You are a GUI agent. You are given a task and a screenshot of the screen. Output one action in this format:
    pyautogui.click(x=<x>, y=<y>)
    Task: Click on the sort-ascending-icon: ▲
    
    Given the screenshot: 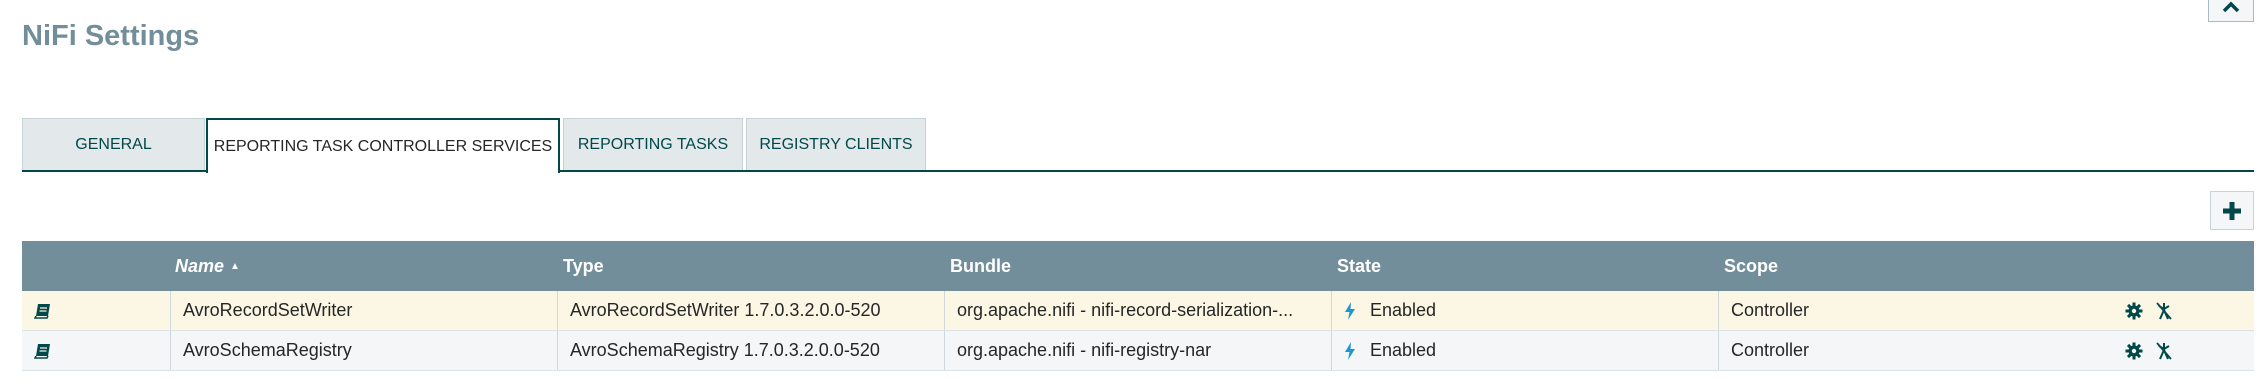 What is the action you would take?
    pyautogui.click(x=235, y=266)
    